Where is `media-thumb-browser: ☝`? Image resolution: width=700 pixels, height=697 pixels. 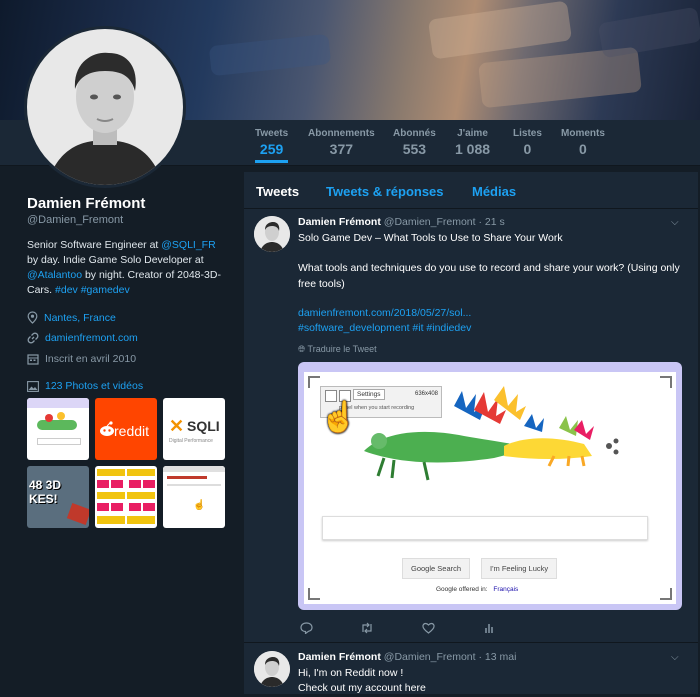 media-thumb-browser: ☝ is located at coordinates (194, 497).